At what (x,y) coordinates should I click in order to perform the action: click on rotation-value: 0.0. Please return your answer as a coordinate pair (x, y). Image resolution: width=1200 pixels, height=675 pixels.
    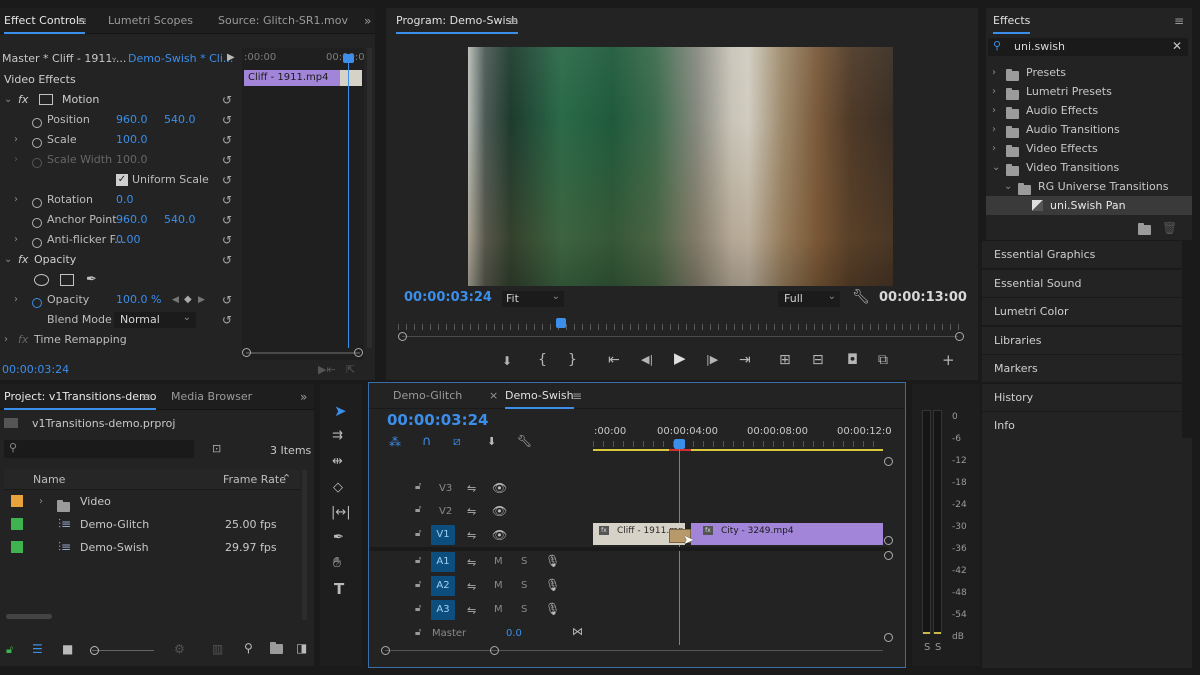
    Looking at the image, I should click on (125, 200).